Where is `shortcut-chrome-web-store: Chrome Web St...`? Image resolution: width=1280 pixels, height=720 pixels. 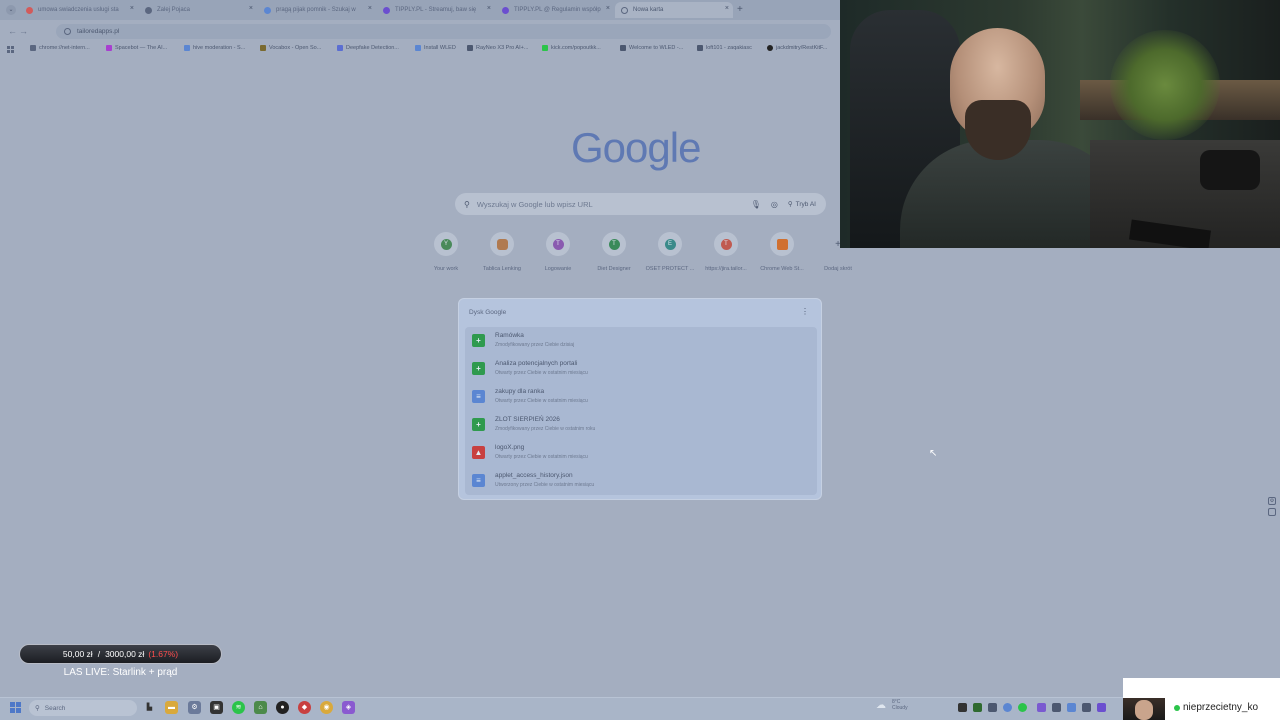
shortcut-chrome-web-store: Chrome Web St... is located at coordinates (782, 252).